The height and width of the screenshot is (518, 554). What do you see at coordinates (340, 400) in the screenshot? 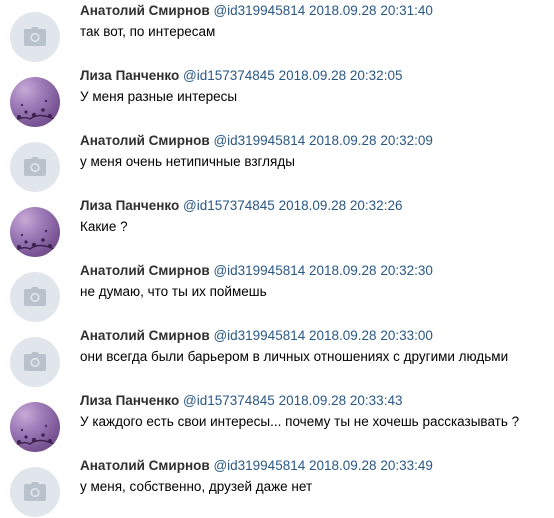
I see `message-timestamp: 2018.09.28 20:33:43` at bounding box center [340, 400].